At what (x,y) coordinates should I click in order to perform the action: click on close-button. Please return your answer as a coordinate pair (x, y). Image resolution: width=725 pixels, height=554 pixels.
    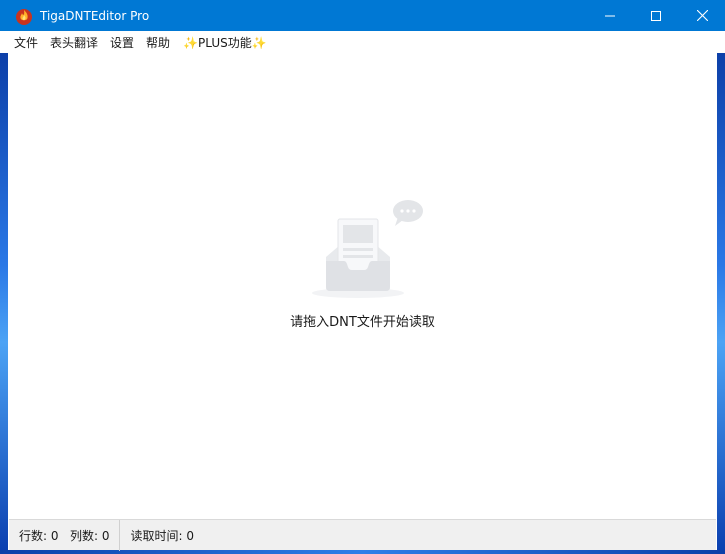
    Looking at the image, I should click on (702, 15).